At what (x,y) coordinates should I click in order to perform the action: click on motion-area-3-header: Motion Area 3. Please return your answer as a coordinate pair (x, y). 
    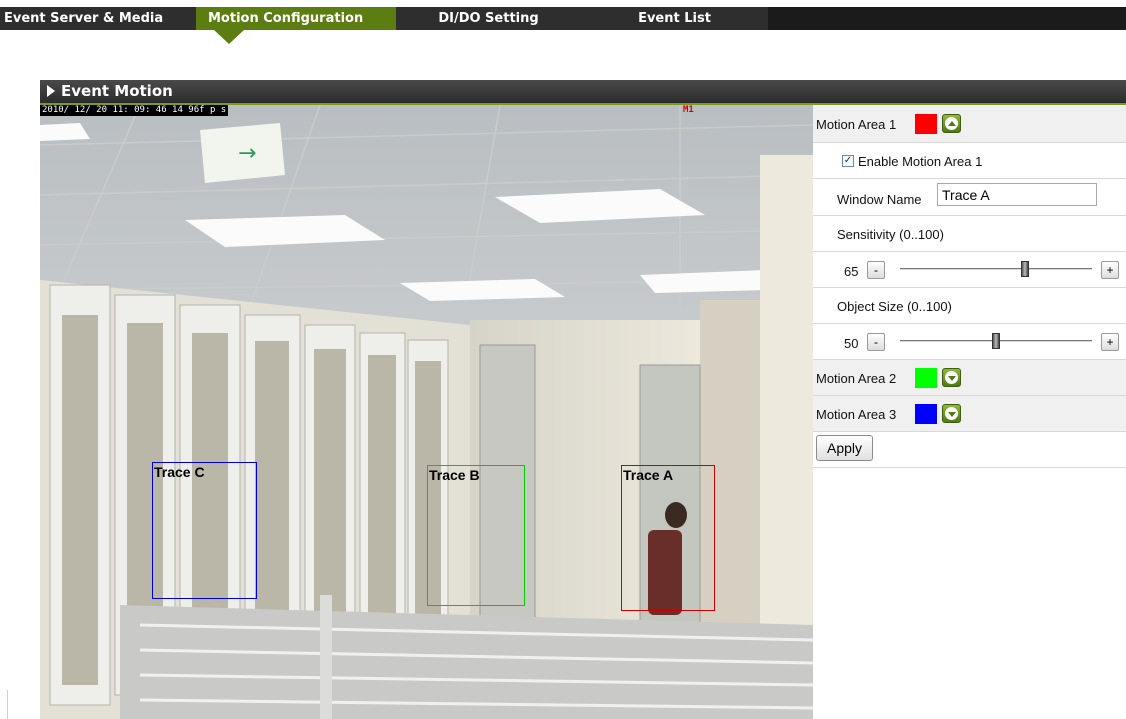
    Looking at the image, I should click on (969, 414).